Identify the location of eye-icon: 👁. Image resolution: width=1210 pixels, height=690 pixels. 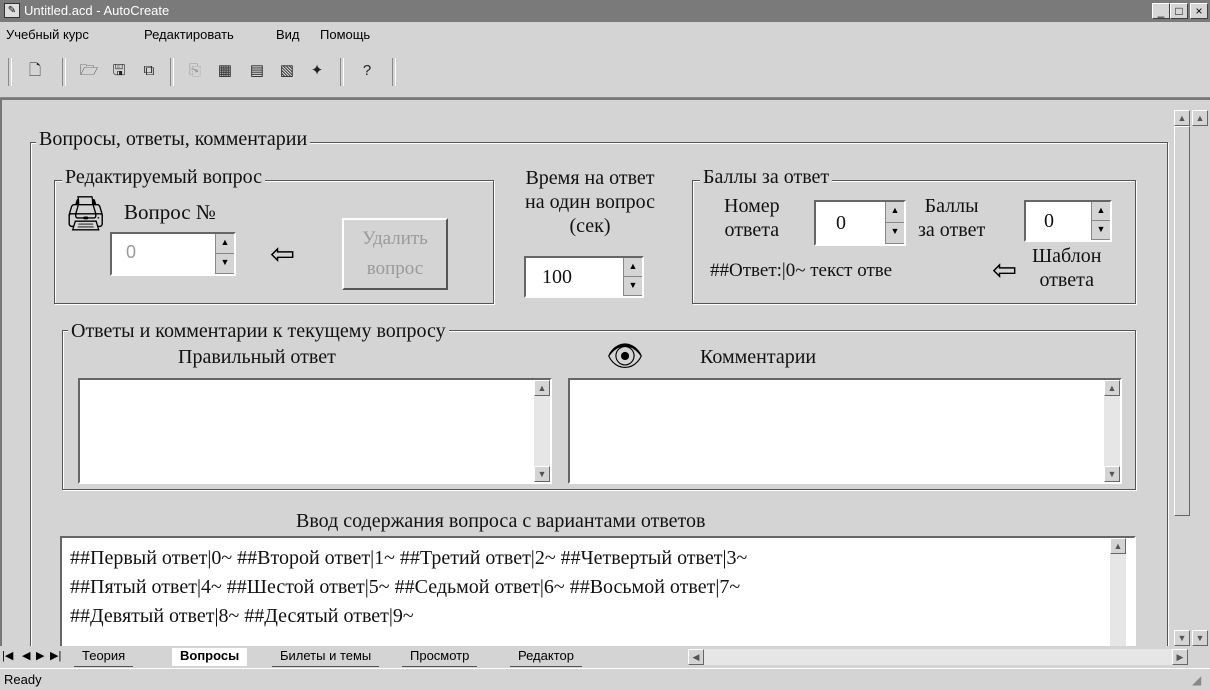
(625, 356).